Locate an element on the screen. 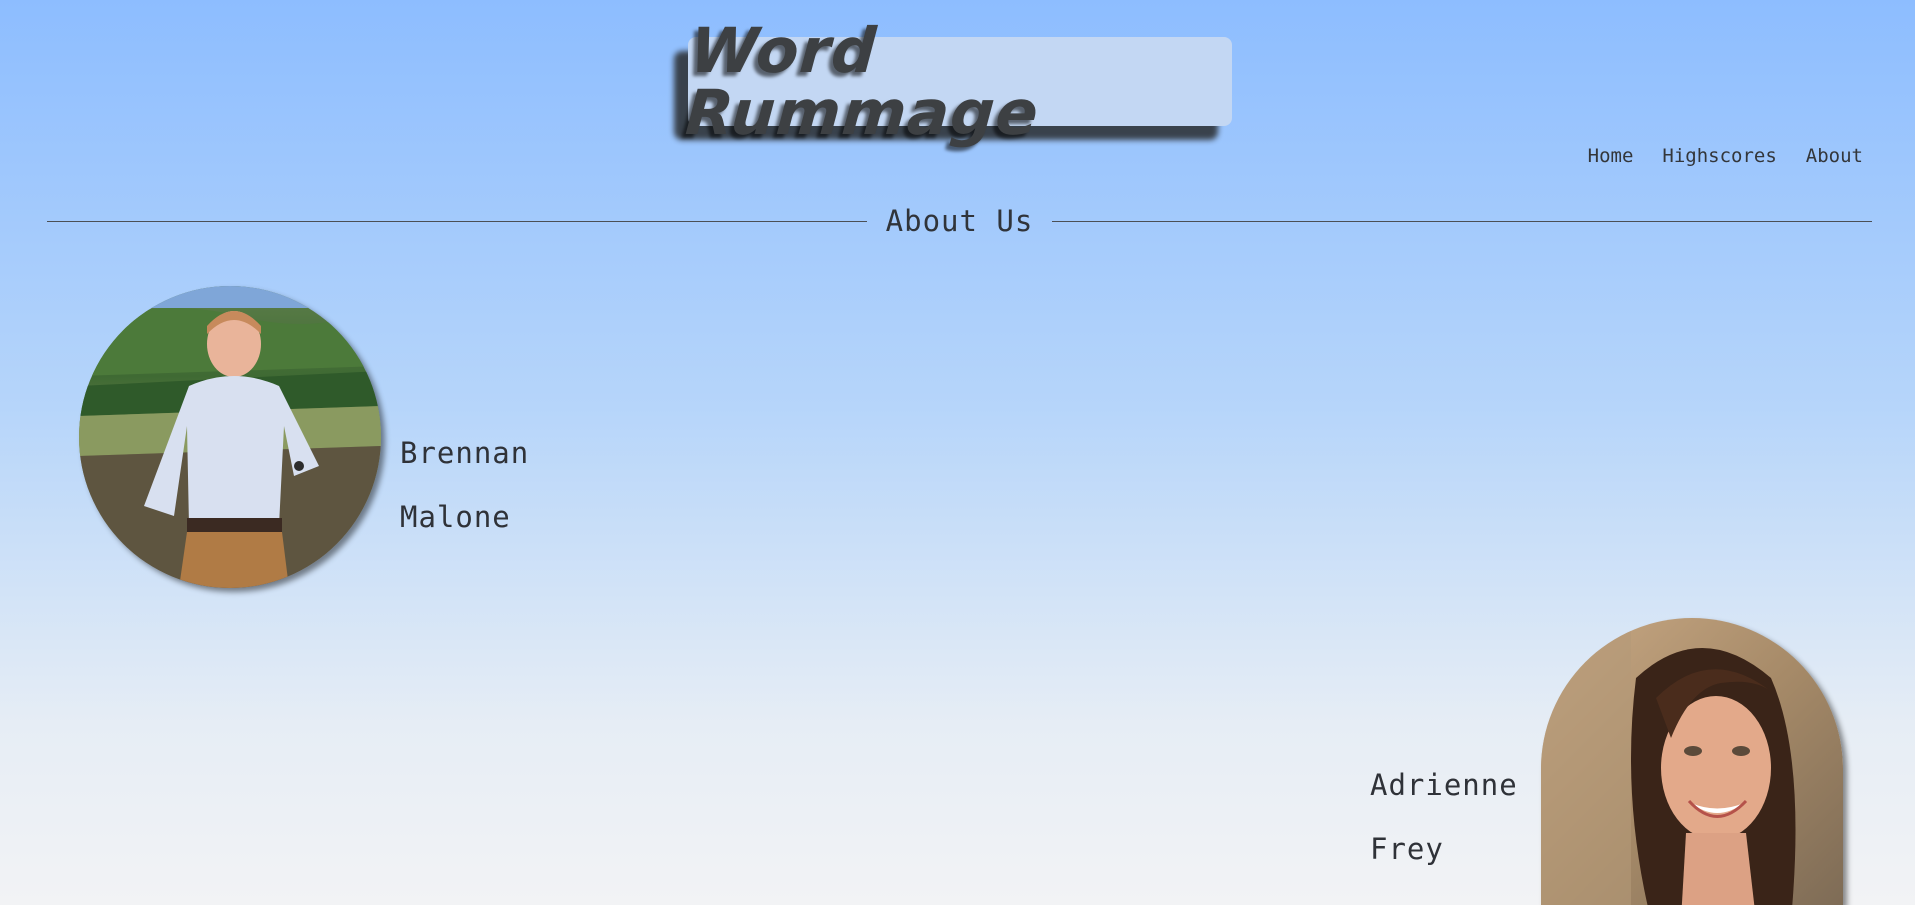 The width and height of the screenshot is (1915, 905). section-header: About Us is located at coordinates (959, 221).